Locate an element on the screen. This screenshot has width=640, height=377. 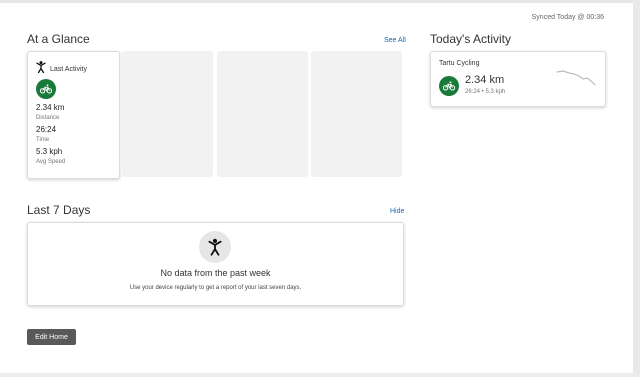
scrollbar is located at coordinates (636, 188).